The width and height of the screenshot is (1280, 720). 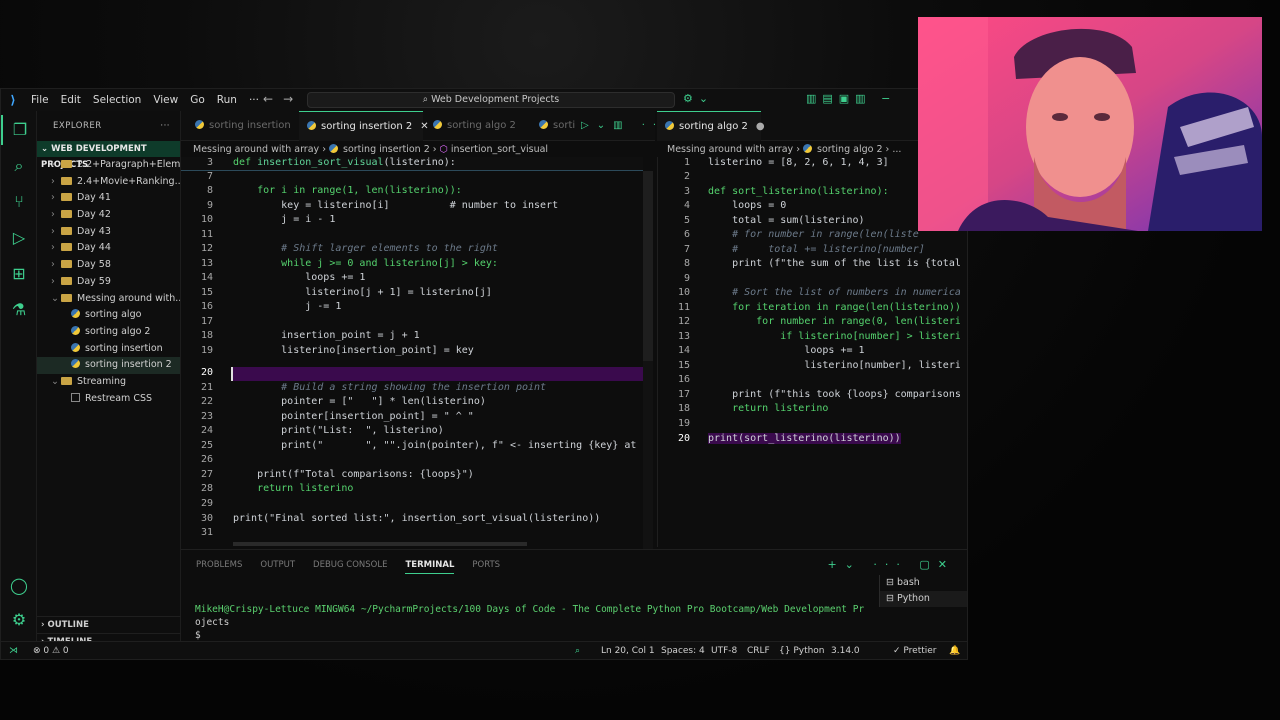 What do you see at coordinates (19, 586) in the screenshot?
I see `account-icon: ◯` at bounding box center [19, 586].